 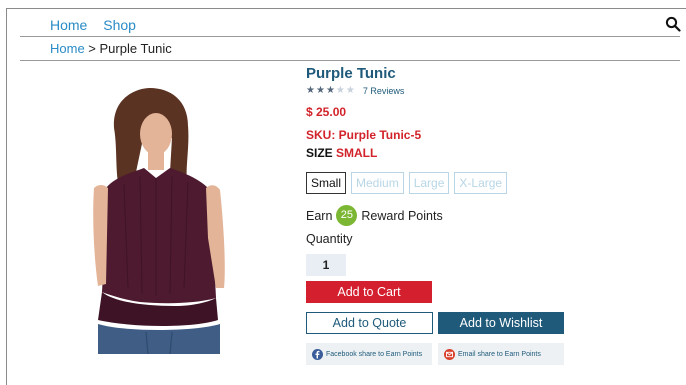 What do you see at coordinates (364, 135) in the screenshot?
I see `product-sku: SKU: Purple Tunic-5` at bounding box center [364, 135].